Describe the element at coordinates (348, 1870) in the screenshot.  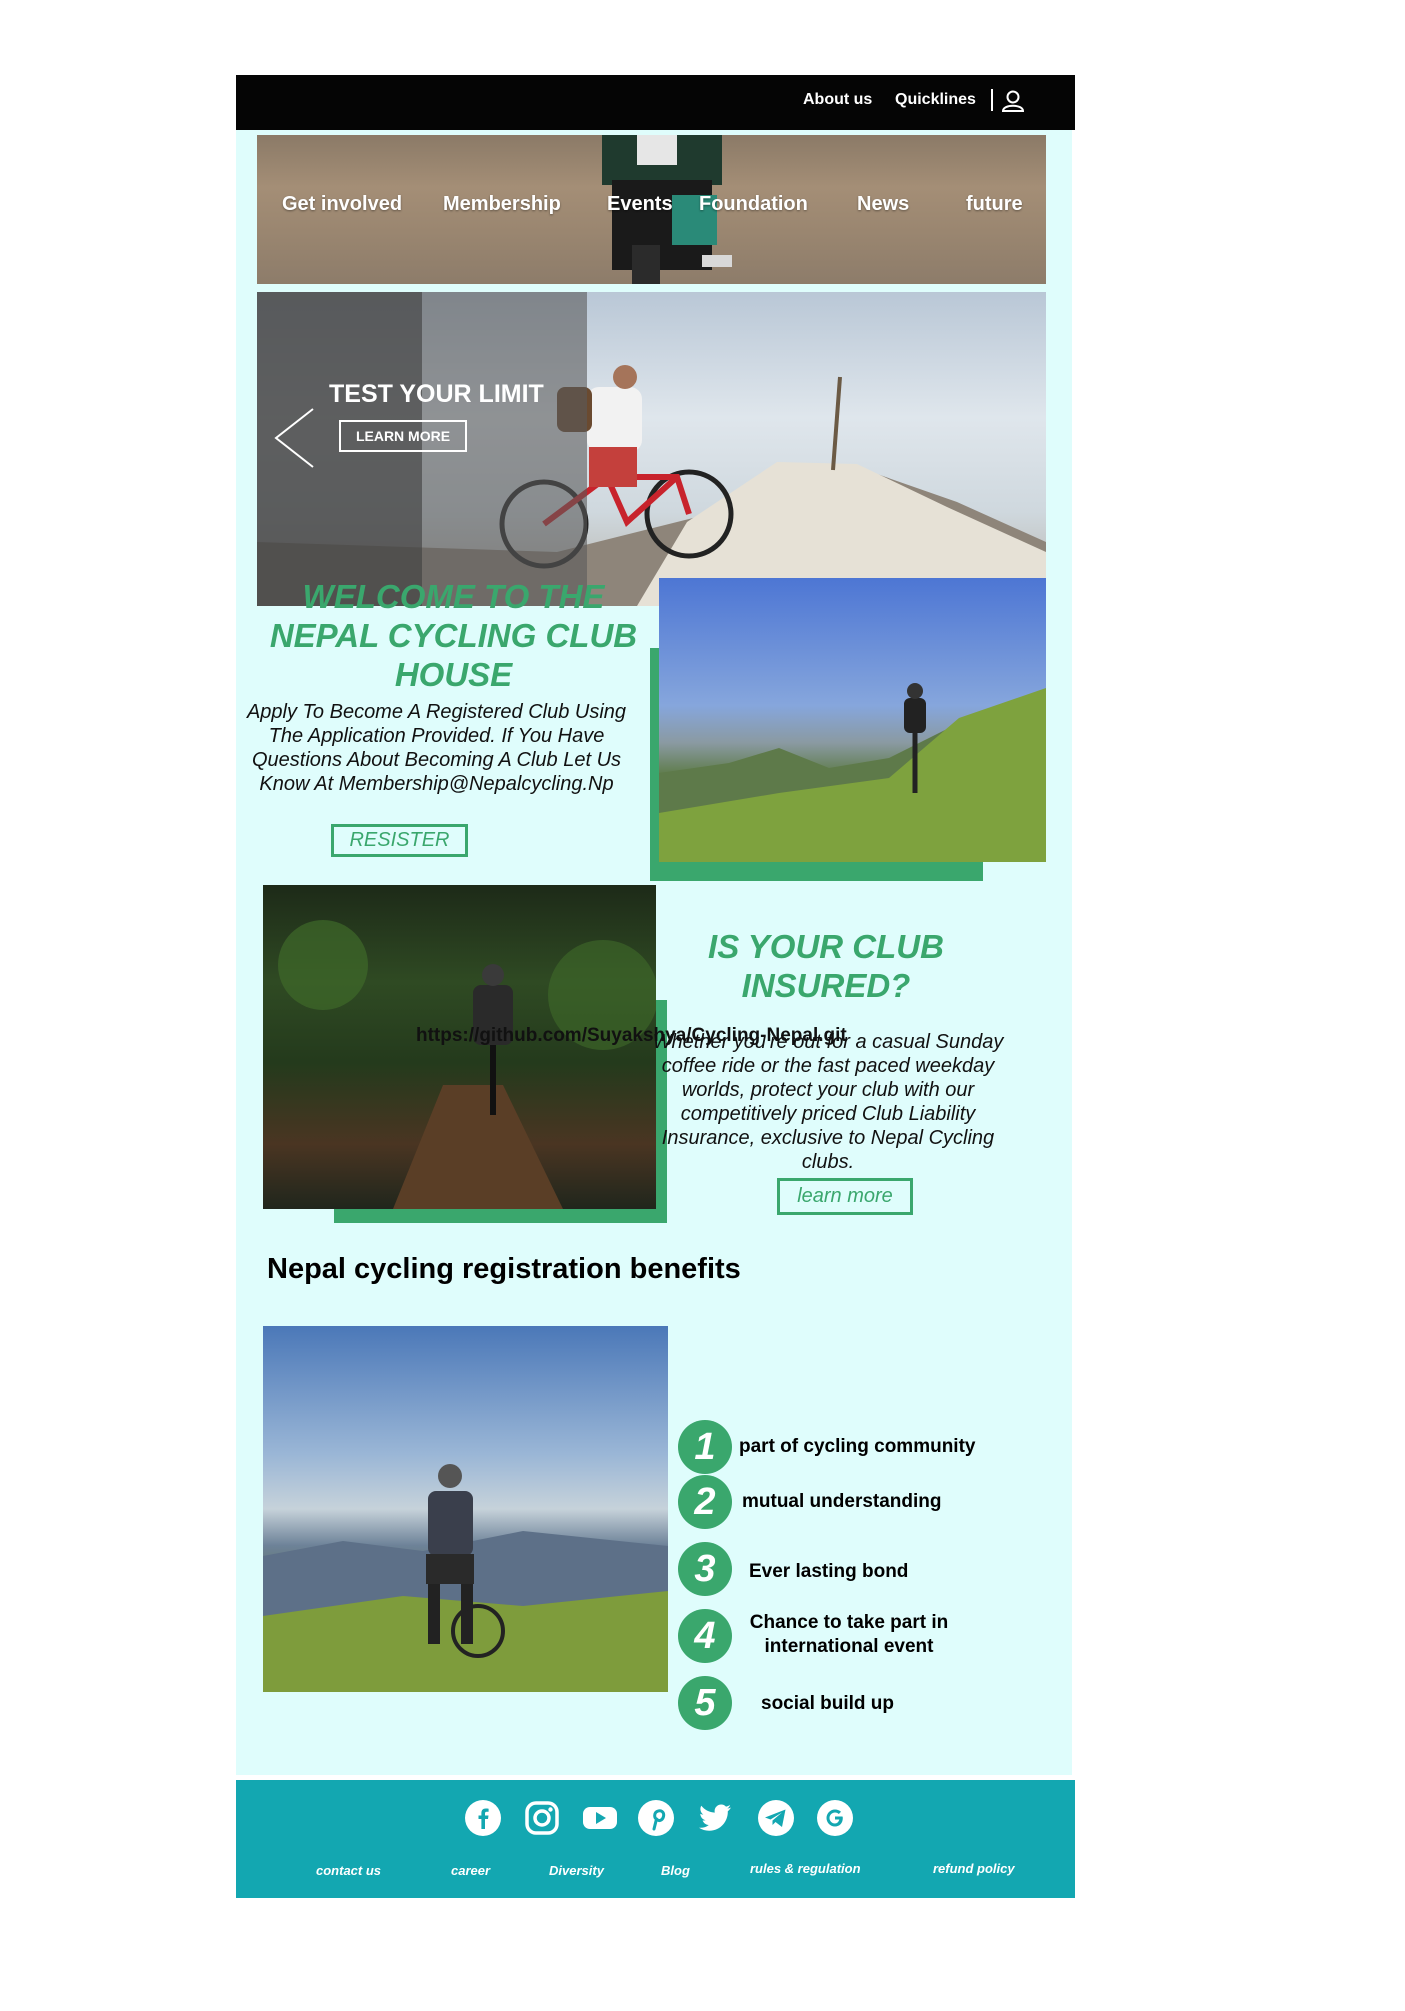
I see `footer-link-contact-us: contact us` at that location.